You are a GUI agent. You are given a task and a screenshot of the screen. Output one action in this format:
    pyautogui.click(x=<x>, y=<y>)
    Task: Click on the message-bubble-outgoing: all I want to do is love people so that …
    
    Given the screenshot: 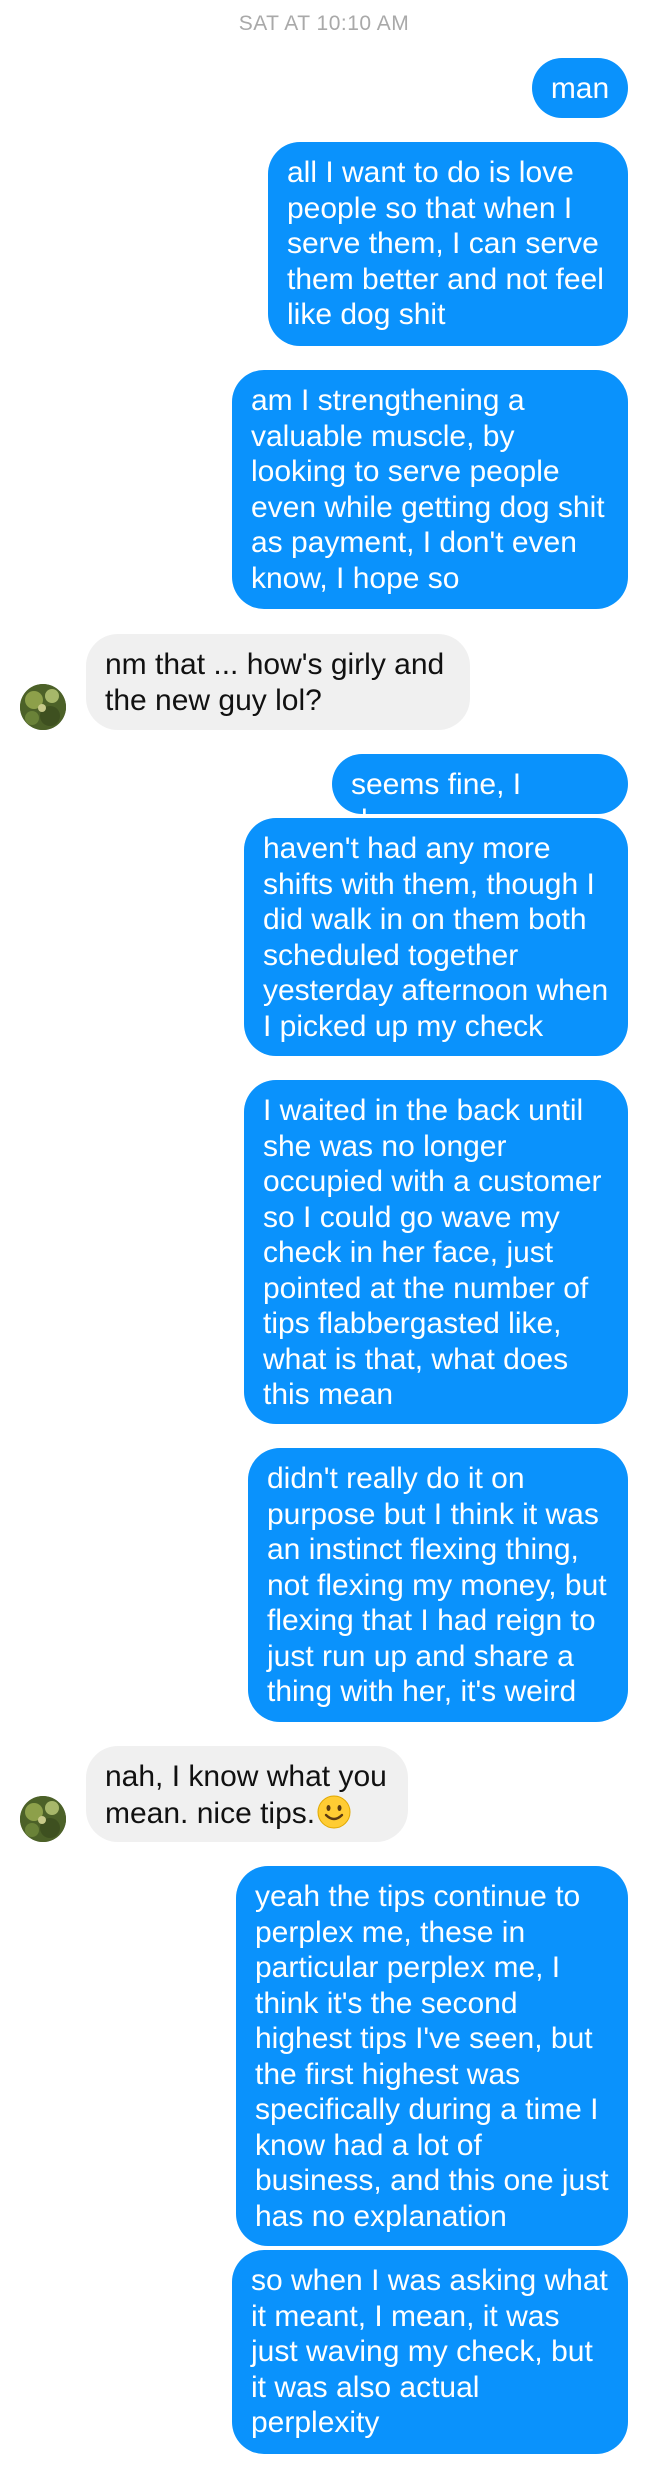 What is the action you would take?
    pyautogui.click(x=448, y=244)
    